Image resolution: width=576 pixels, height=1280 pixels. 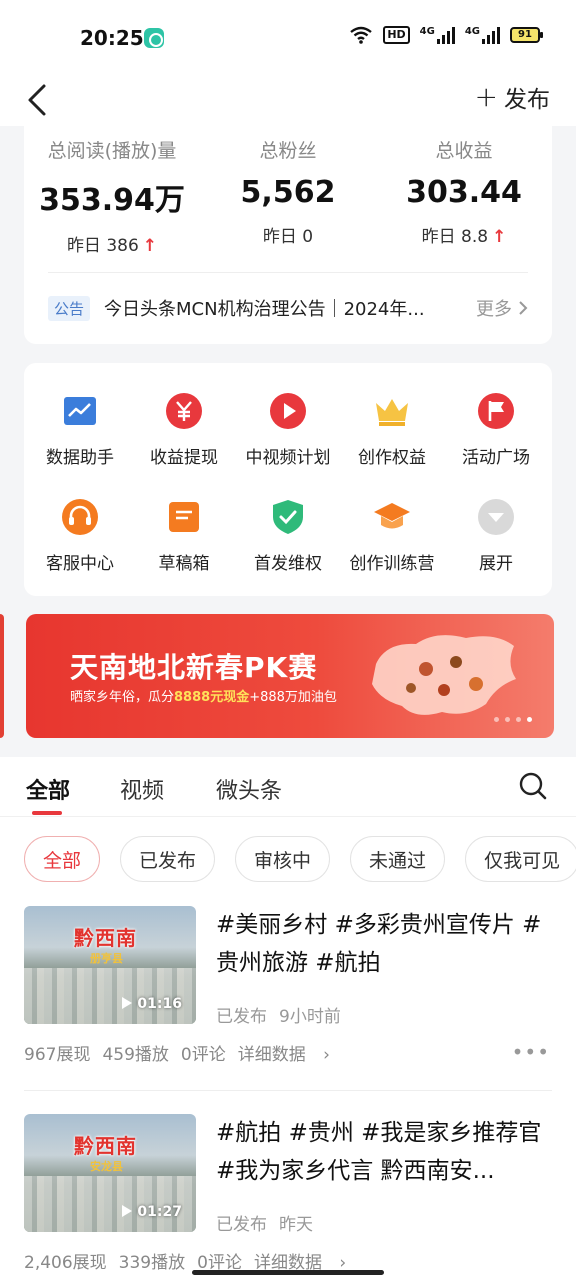 I want to click on publish-button: + 发布, so click(x=512, y=97).